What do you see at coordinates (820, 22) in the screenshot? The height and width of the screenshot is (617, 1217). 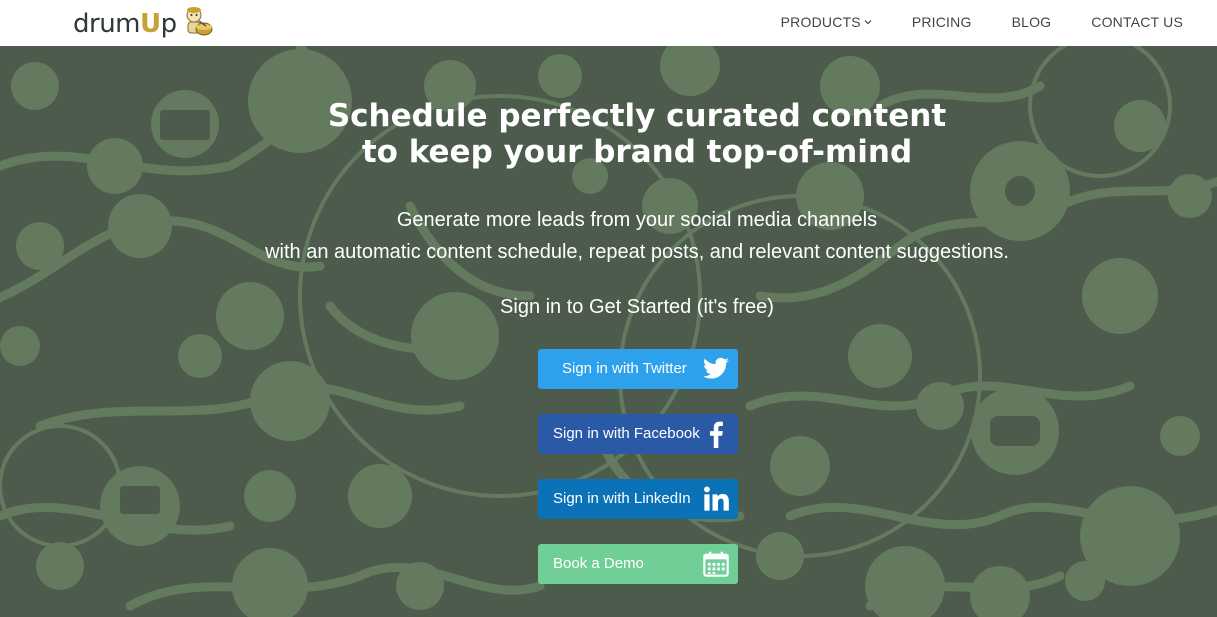 I see `nav-products-label: PRODUCTS` at bounding box center [820, 22].